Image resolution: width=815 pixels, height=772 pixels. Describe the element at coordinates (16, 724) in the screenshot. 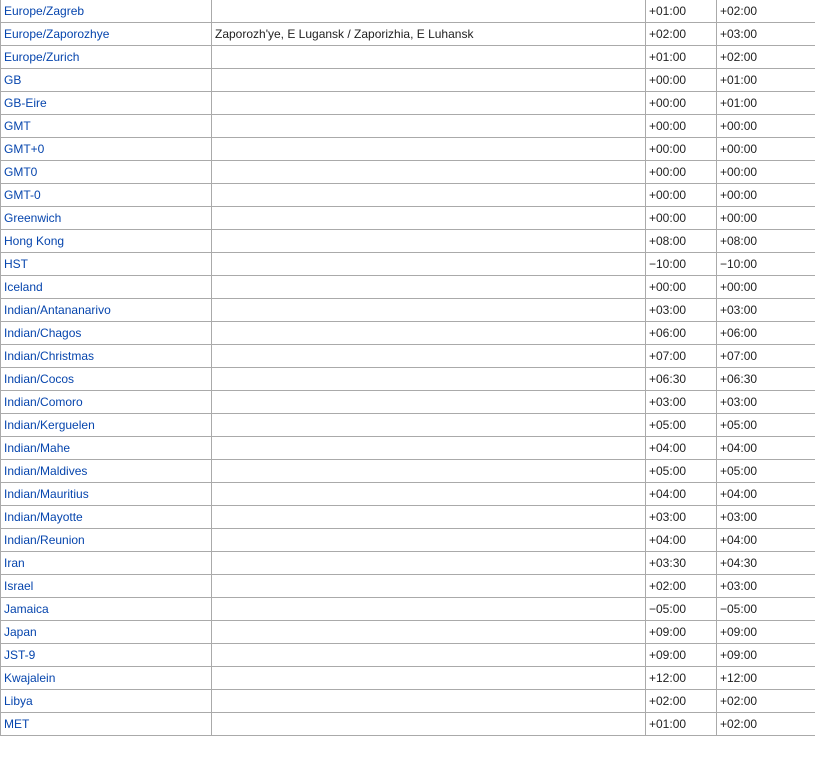

I see `tz-name-link: MET` at that location.